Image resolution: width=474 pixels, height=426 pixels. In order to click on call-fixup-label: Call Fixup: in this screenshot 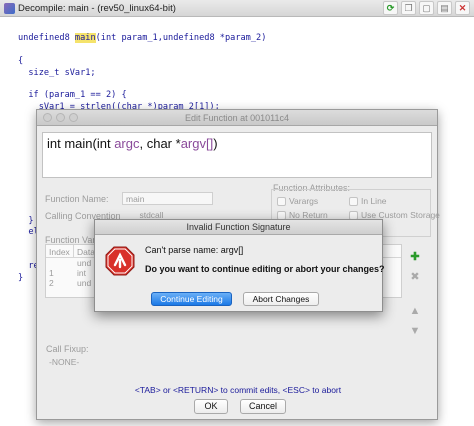, I will do `click(67, 349)`.